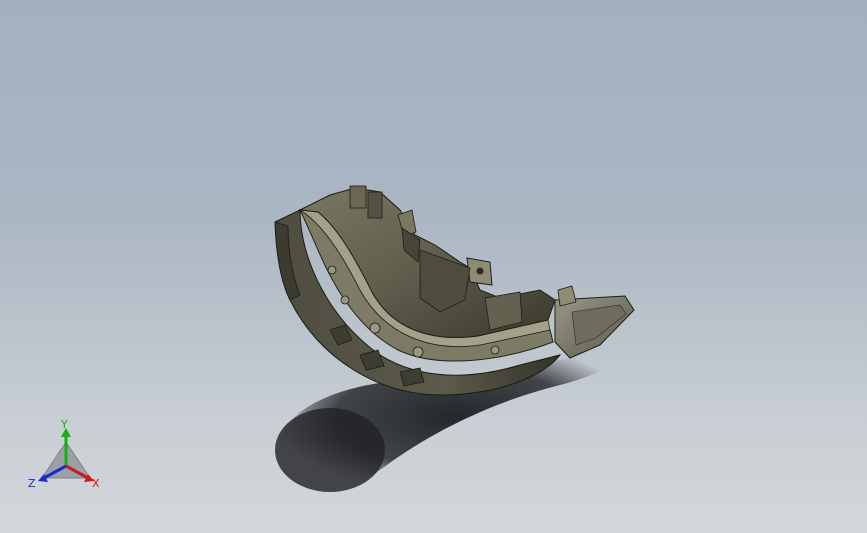 The width and height of the screenshot is (867, 533). Describe the element at coordinates (32, 483) in the screenshot. I see `z-axis-label: Z` at that location.